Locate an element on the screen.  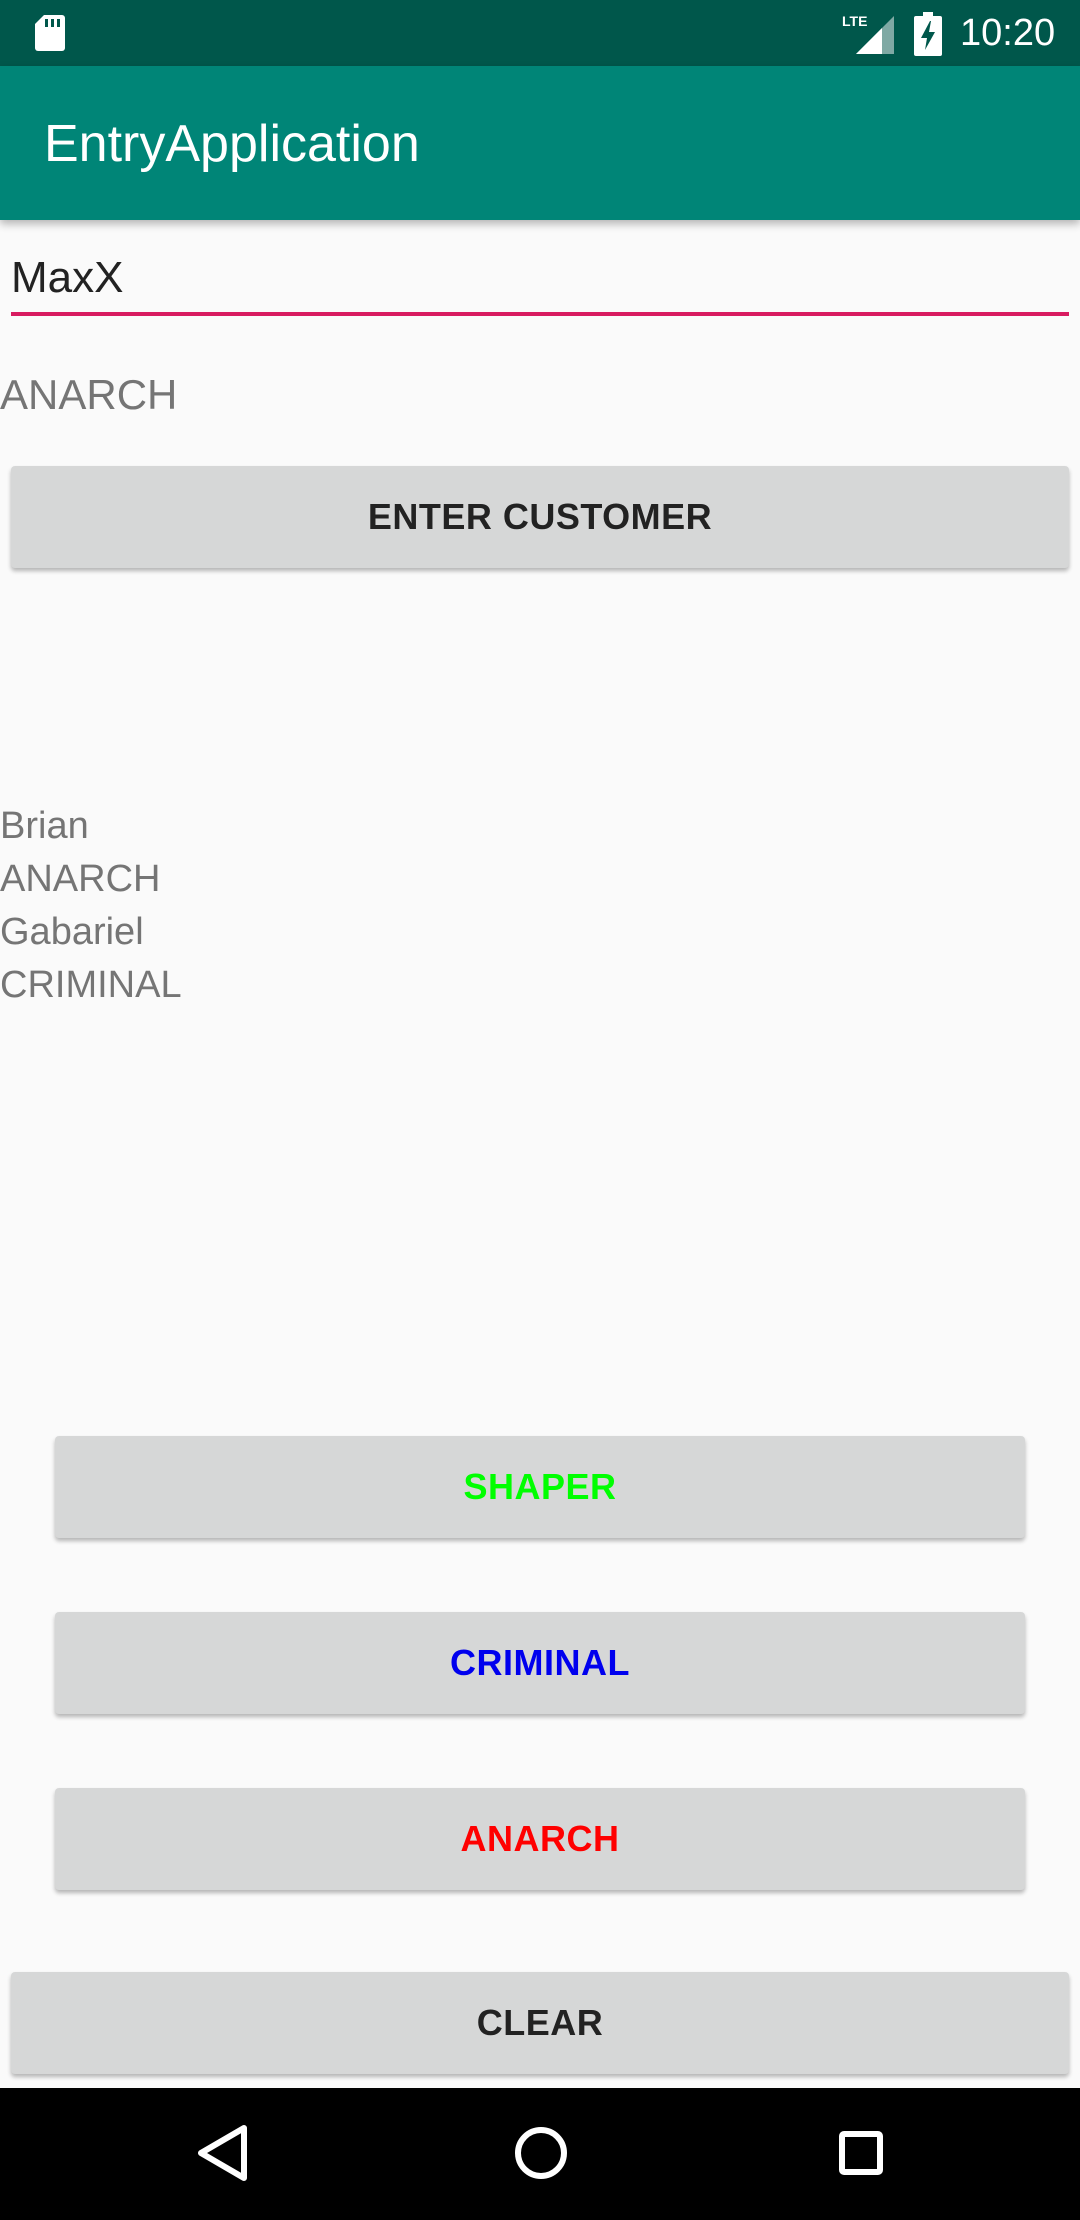
customer-line: Gabariel is located at coordinates (72, 932).